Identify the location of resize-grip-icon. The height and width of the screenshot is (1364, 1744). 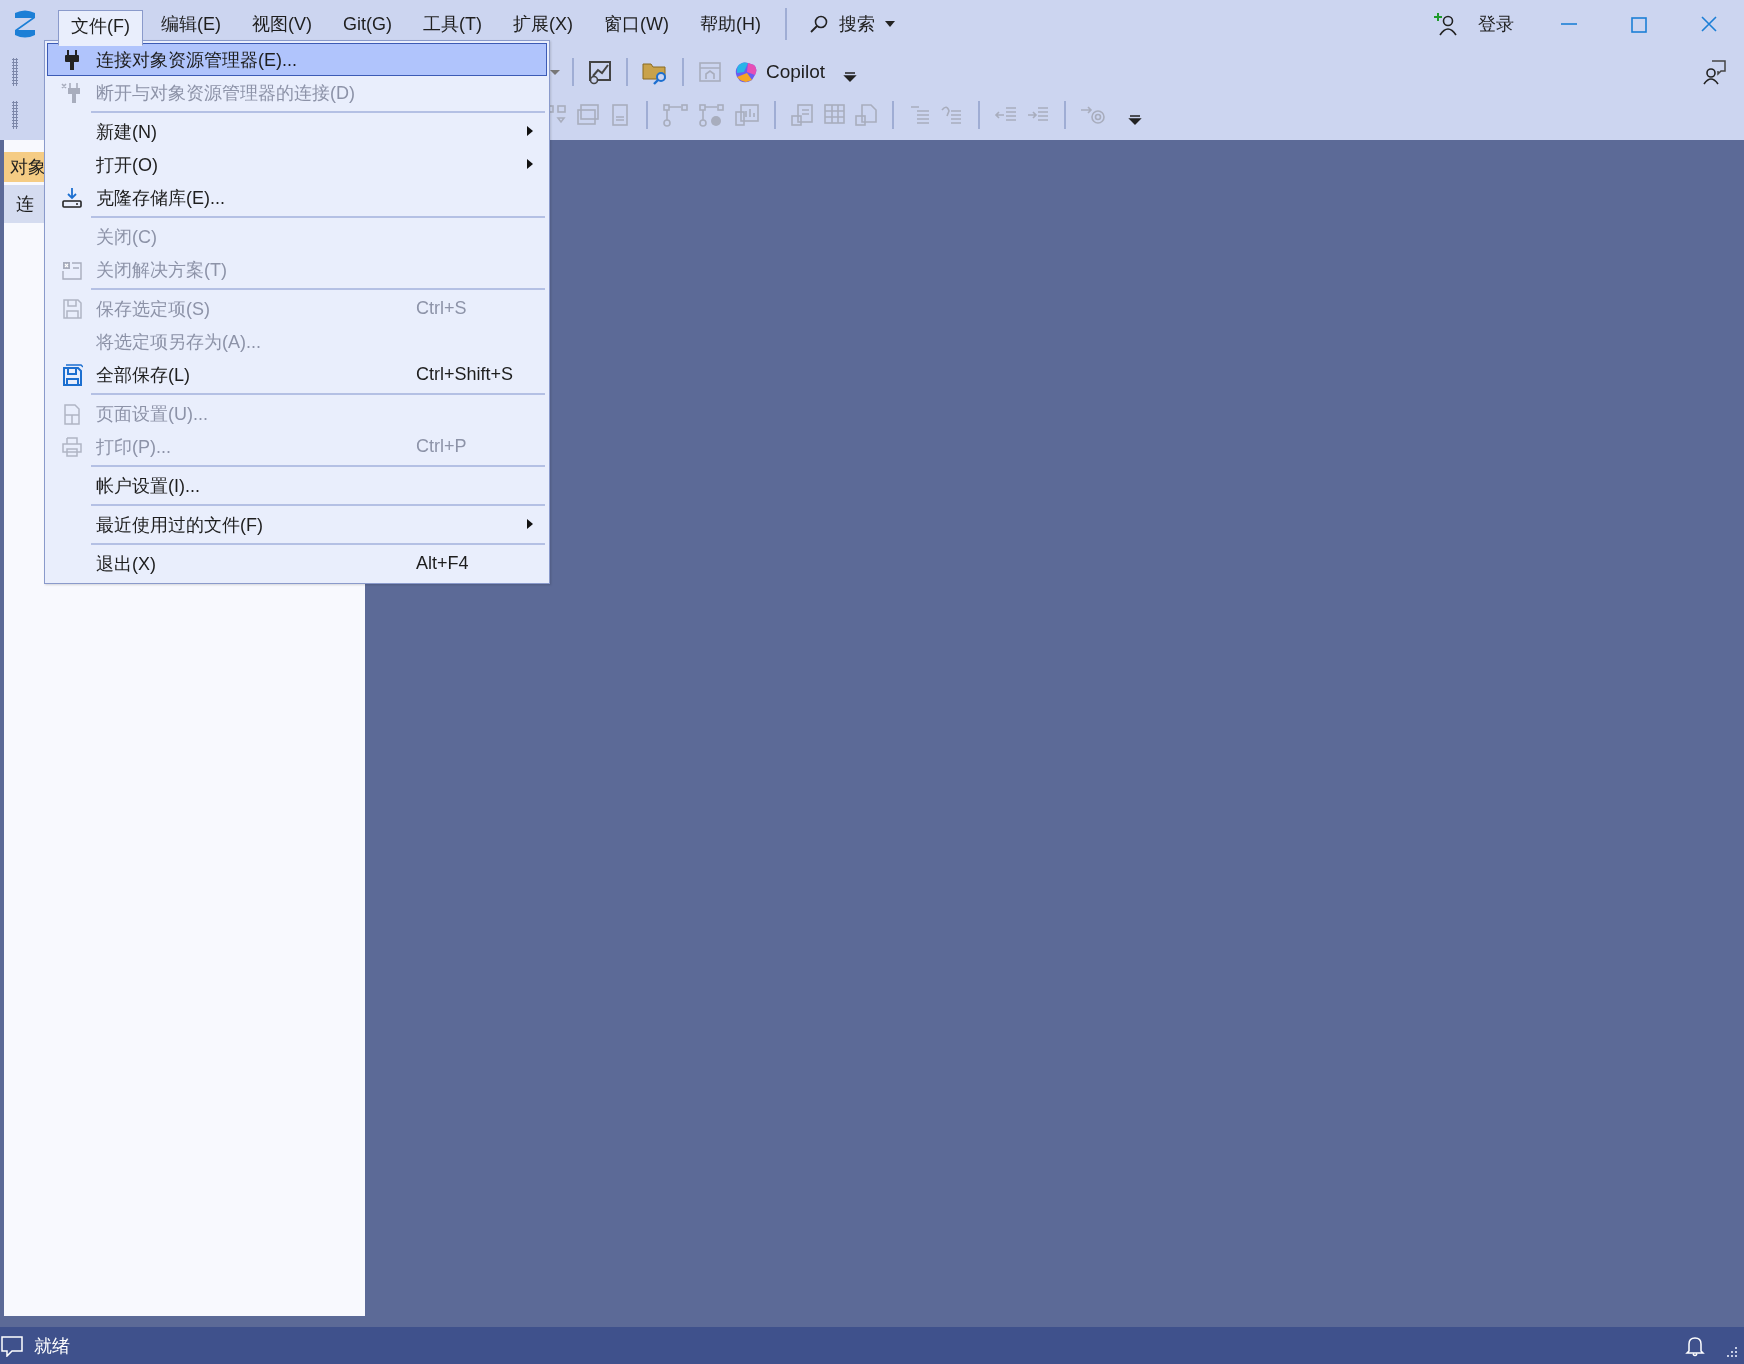
(1732, 1351).